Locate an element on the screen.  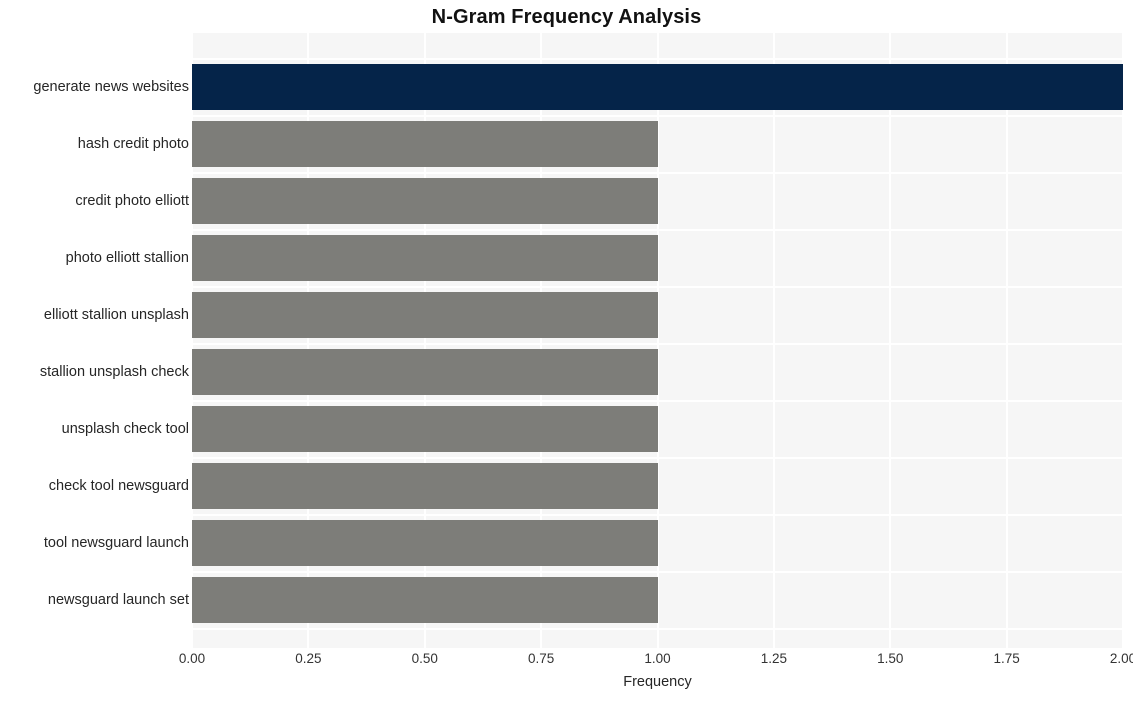
x-axis-title: Frequency is located at coordinates (657, 682).